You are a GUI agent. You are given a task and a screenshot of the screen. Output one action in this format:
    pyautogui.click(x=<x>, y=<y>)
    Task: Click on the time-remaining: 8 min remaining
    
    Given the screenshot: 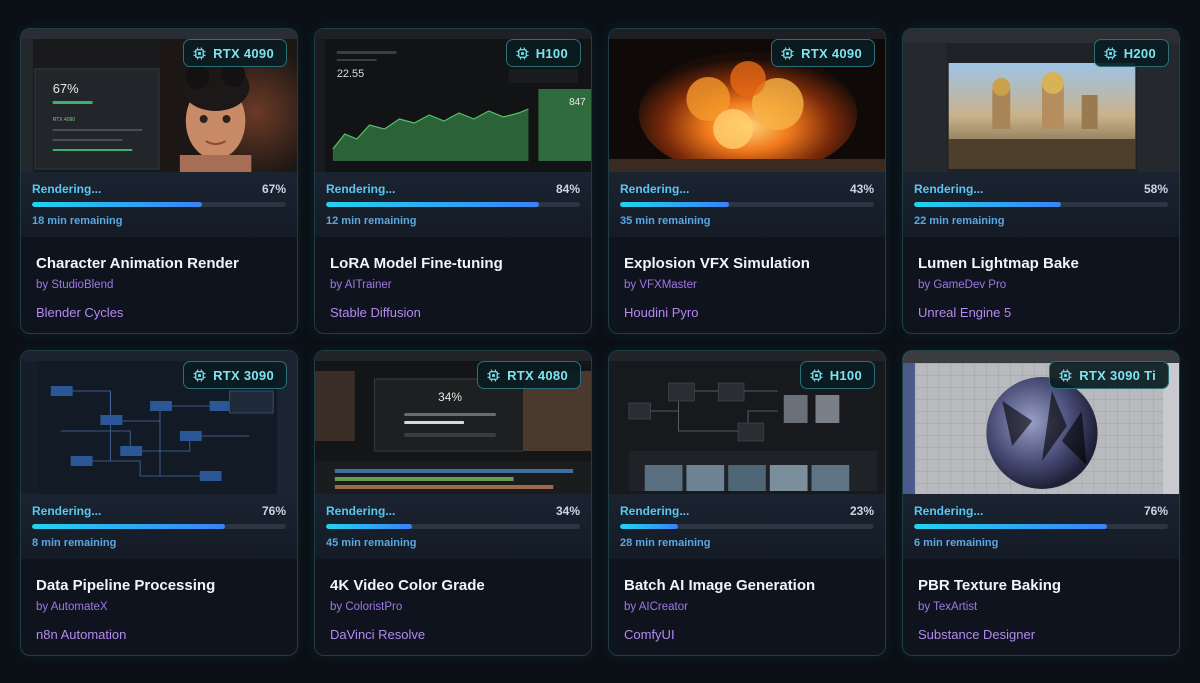 What is the action you would take?
    pyautogui.click(x=74, y=543)
    